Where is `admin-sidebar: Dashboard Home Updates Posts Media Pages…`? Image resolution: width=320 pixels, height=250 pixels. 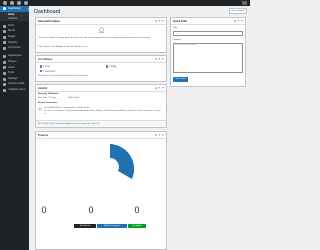 admin-sidebar: Dashboard Home Updates Posts Media Pages… is located at coordinates (14, 128).